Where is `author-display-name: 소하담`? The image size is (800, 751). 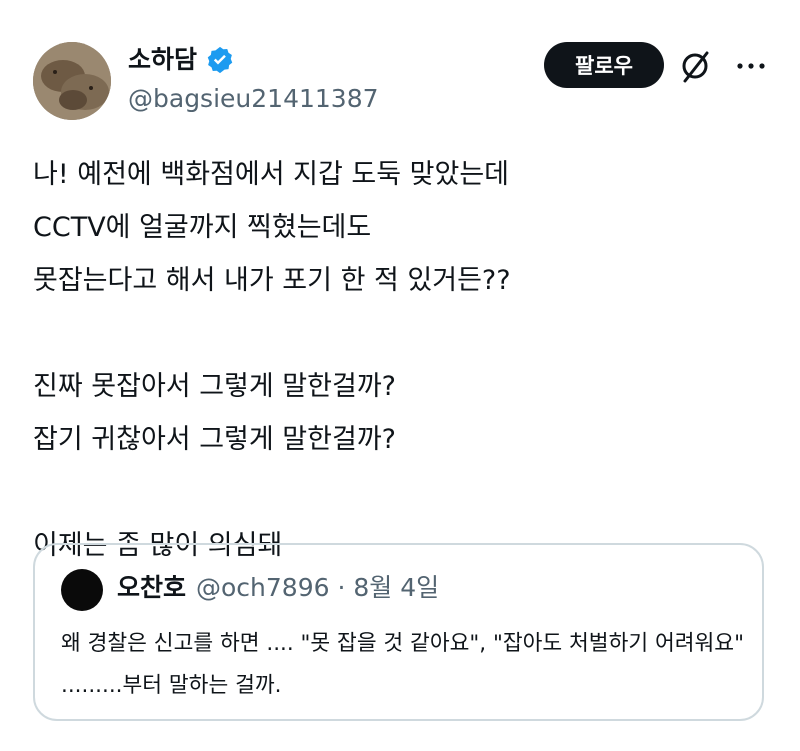 author-display-name: 소하담 is located at coordinates (162, 60).